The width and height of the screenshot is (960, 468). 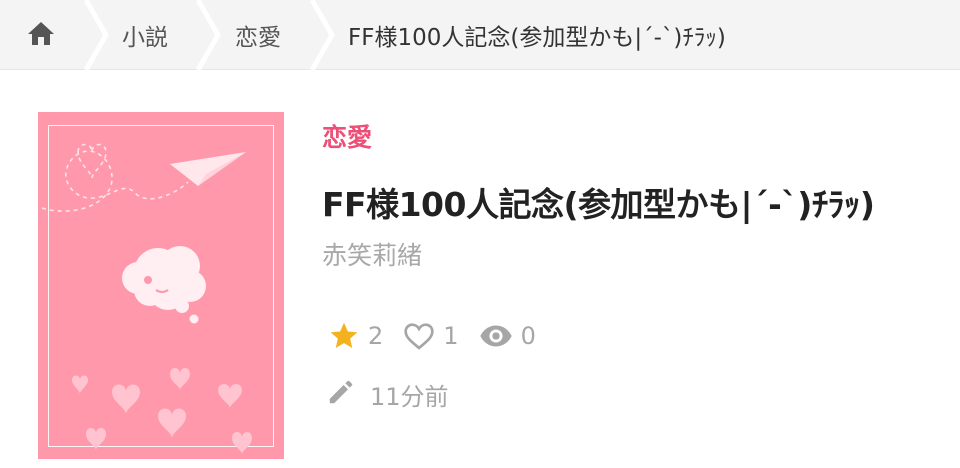 I want to click on breadcrumb-home, so click(x=44, y=35).